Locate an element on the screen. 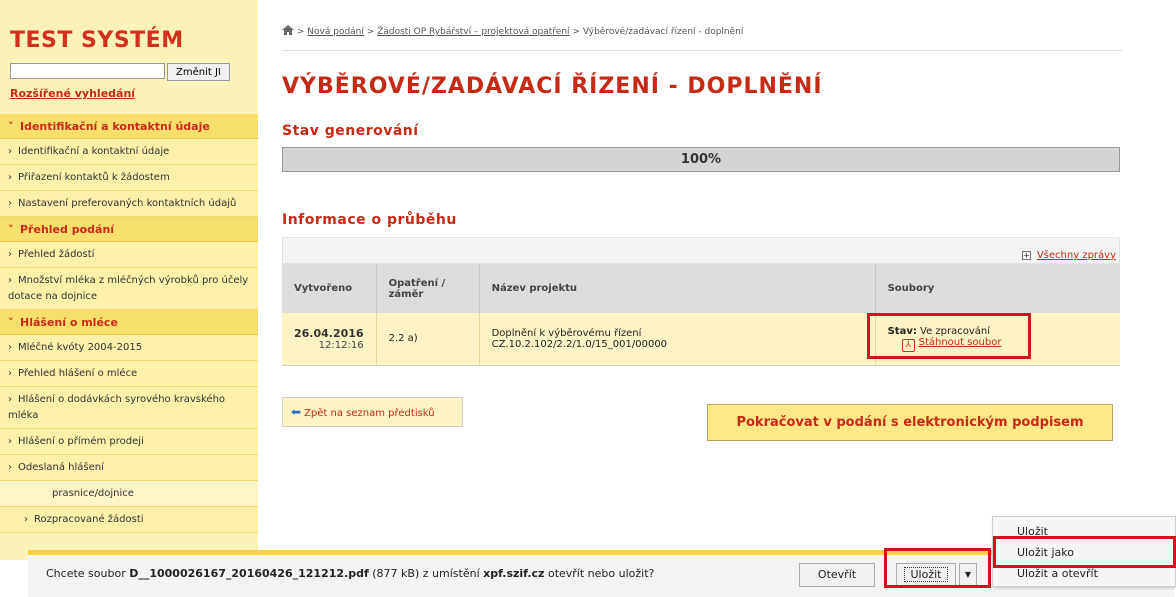 Image resolution: width=1176 pixels, height=597 pixels. all-messages-link: Všechny zprávy is located at coordinates (1076, 255).